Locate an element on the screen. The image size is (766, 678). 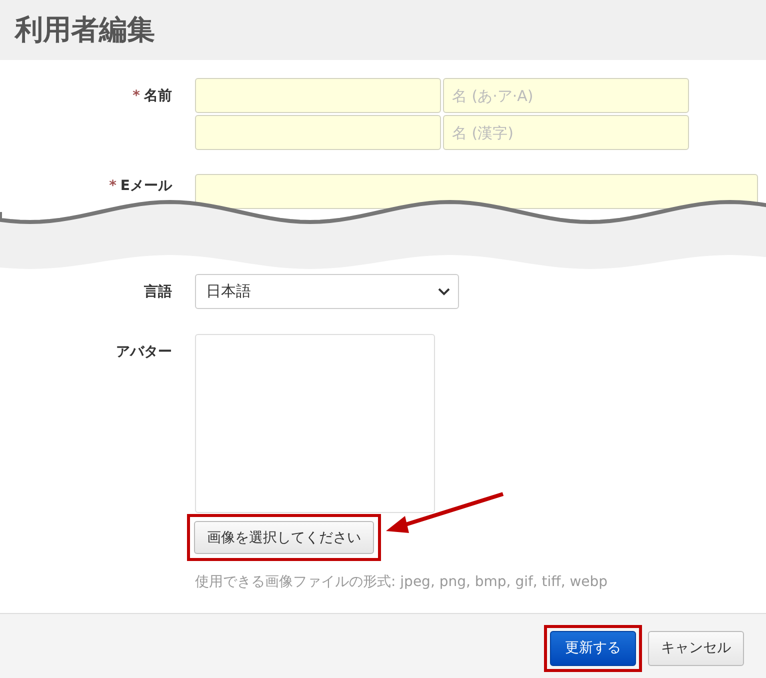
select-image-button: 画像を選択してください is located at coordinates (284, 537).